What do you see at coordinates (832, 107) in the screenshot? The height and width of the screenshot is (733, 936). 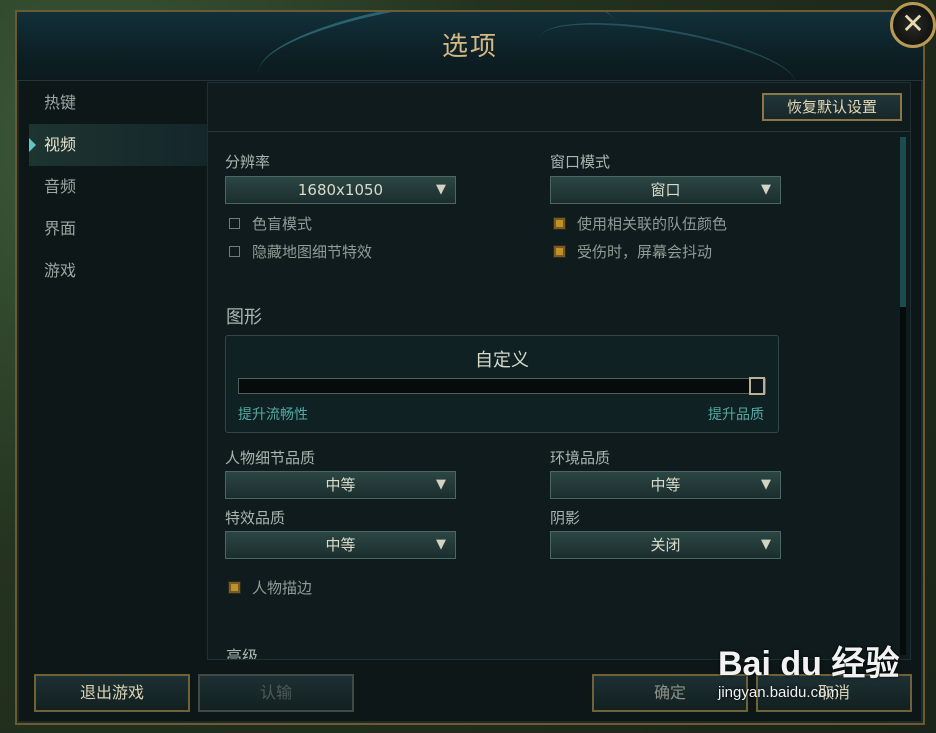 I see `reset-defaults-button: 恢复默认设置` at bounding box center [832, 107].